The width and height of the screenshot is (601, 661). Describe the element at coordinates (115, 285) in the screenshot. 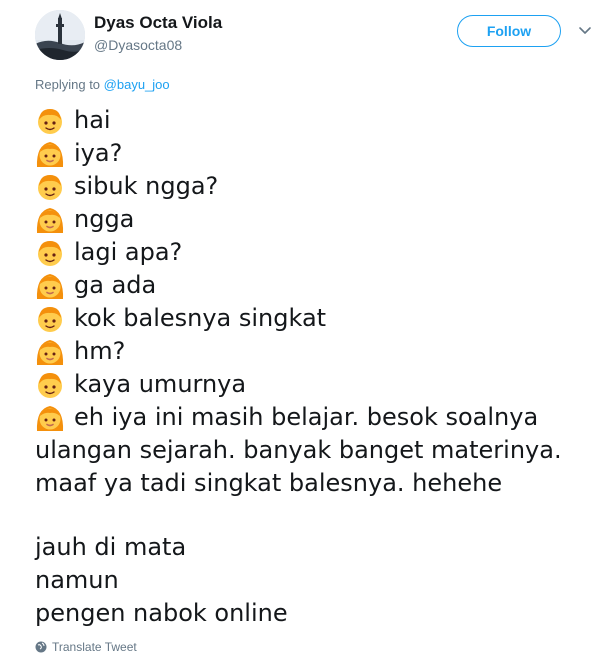

I see `message-text: ga ada` at that location.